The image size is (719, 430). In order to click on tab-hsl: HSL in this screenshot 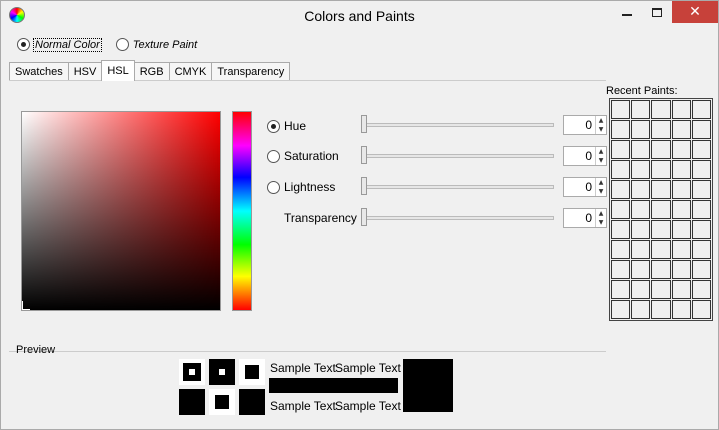, I will do `click(118, 70)`.